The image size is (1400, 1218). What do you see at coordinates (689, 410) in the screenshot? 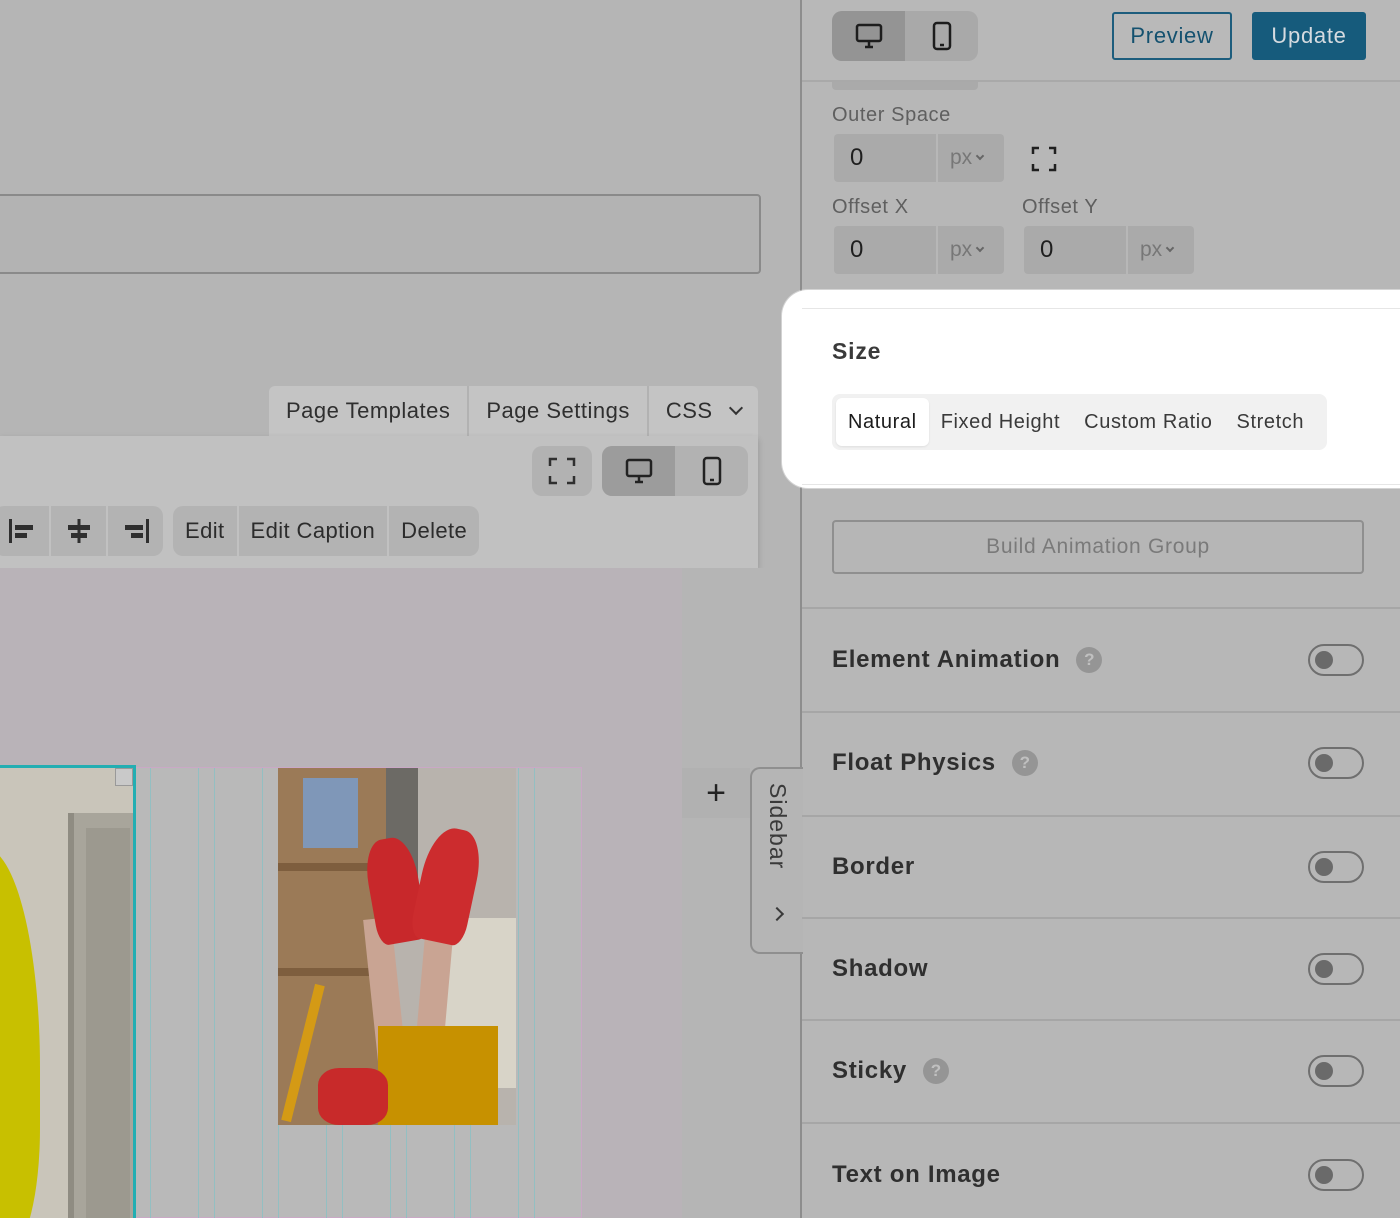
I see `tab-label: CSS` at bounding box center [689, 410].